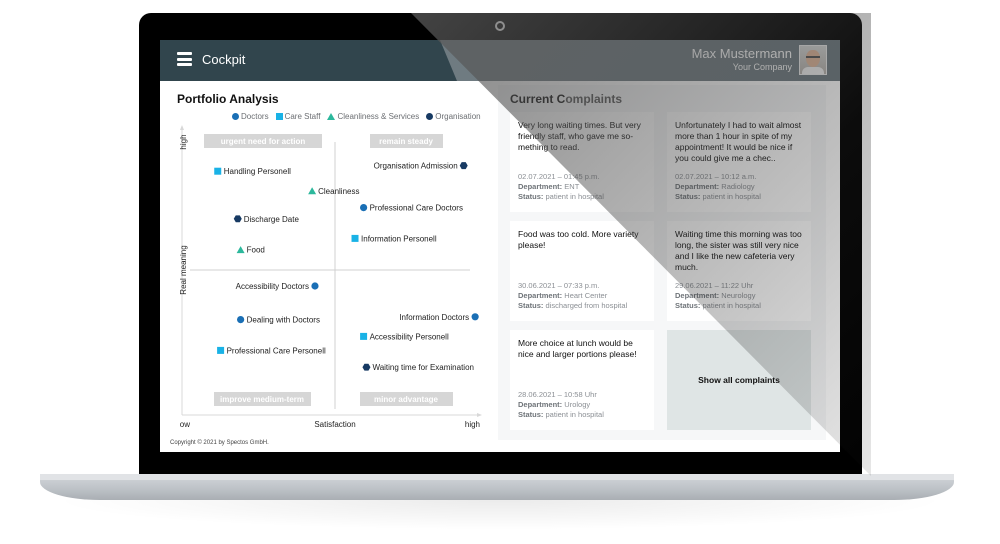 Image resolution: width=1000 pixels, height=544 pixels. Describe the element at coordinates (302, 116) in the screenshot. I see `legend-label: Care Staff` at that location.